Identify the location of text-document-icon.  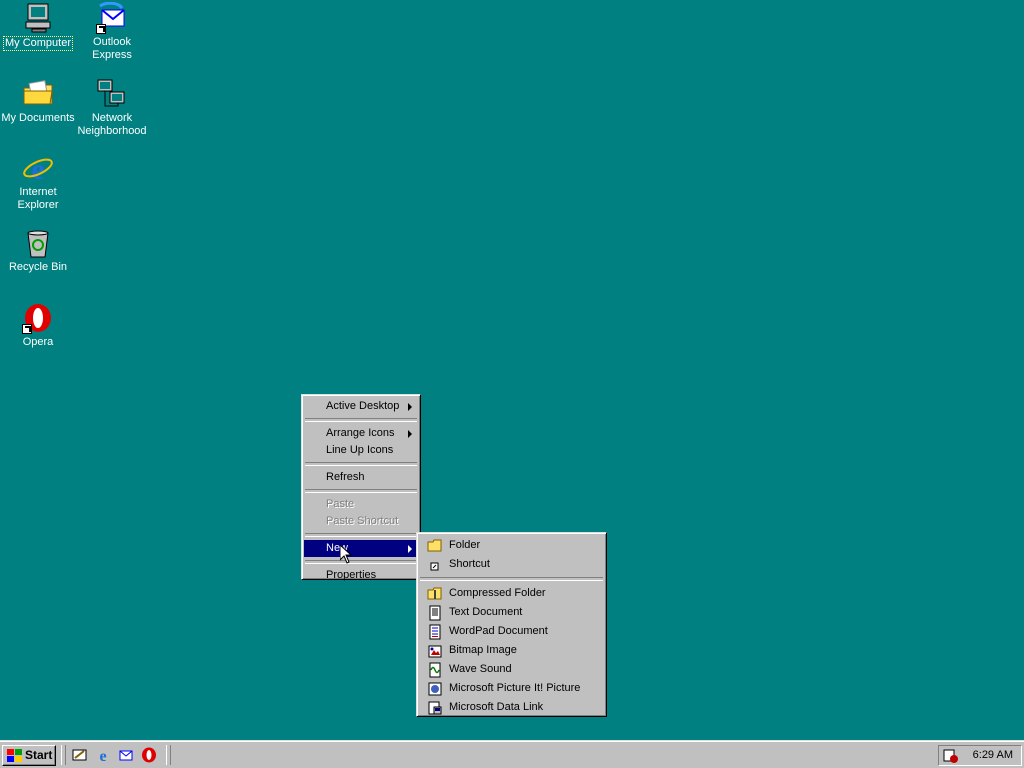
(435, 613).